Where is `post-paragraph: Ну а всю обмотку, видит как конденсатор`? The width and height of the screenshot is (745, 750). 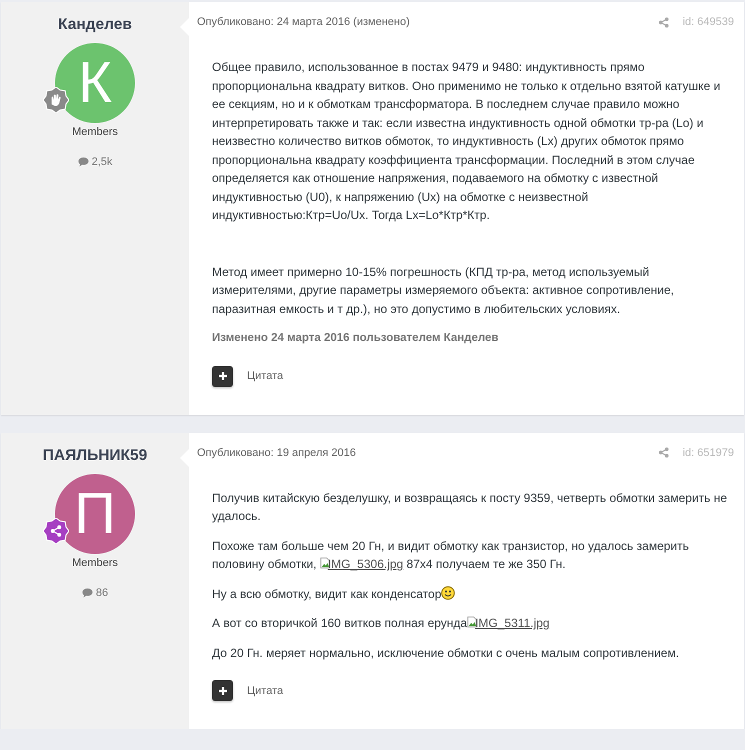 post-paragraph: Ну а всю обмотку, видит как конденсатор is located at coordinates (470, 593).